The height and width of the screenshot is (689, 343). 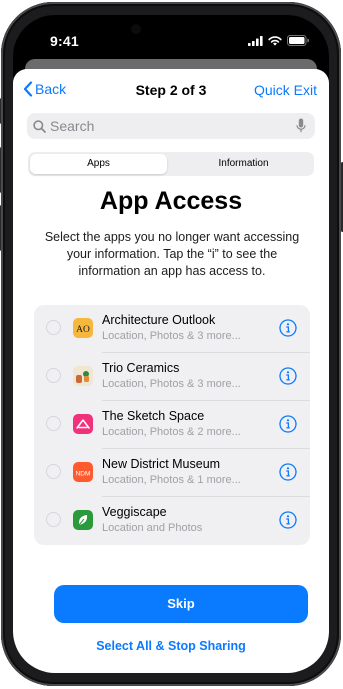 I want to click on microphone-icon, so click(x=301, y=126).